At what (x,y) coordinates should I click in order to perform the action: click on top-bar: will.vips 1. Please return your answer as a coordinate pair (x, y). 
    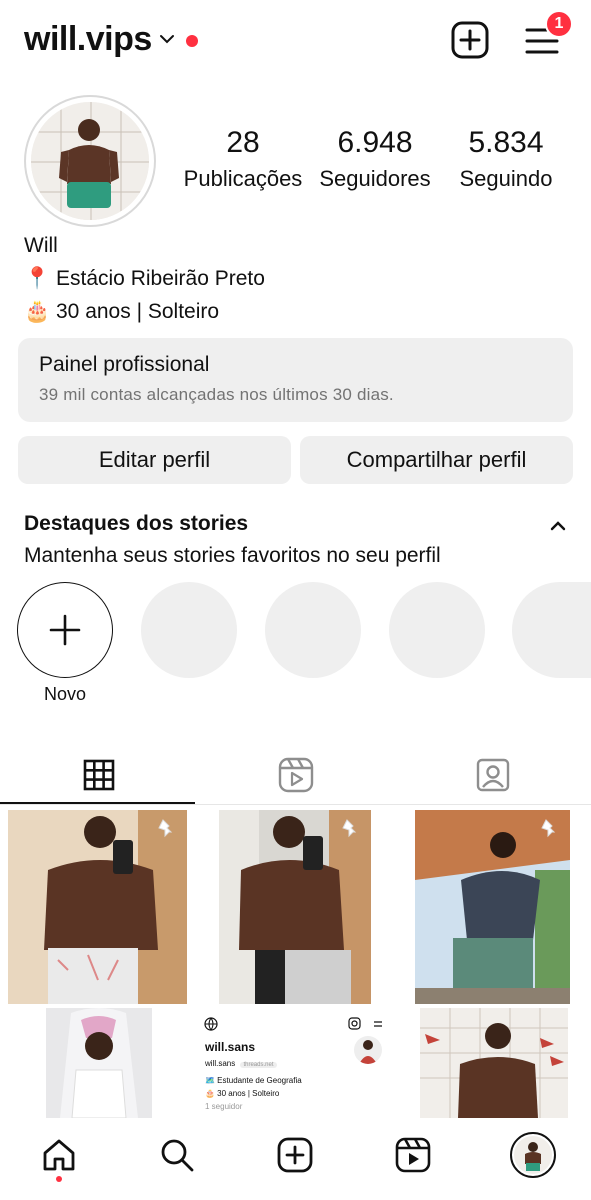
    Looking at the image, I should click on (295, 45).